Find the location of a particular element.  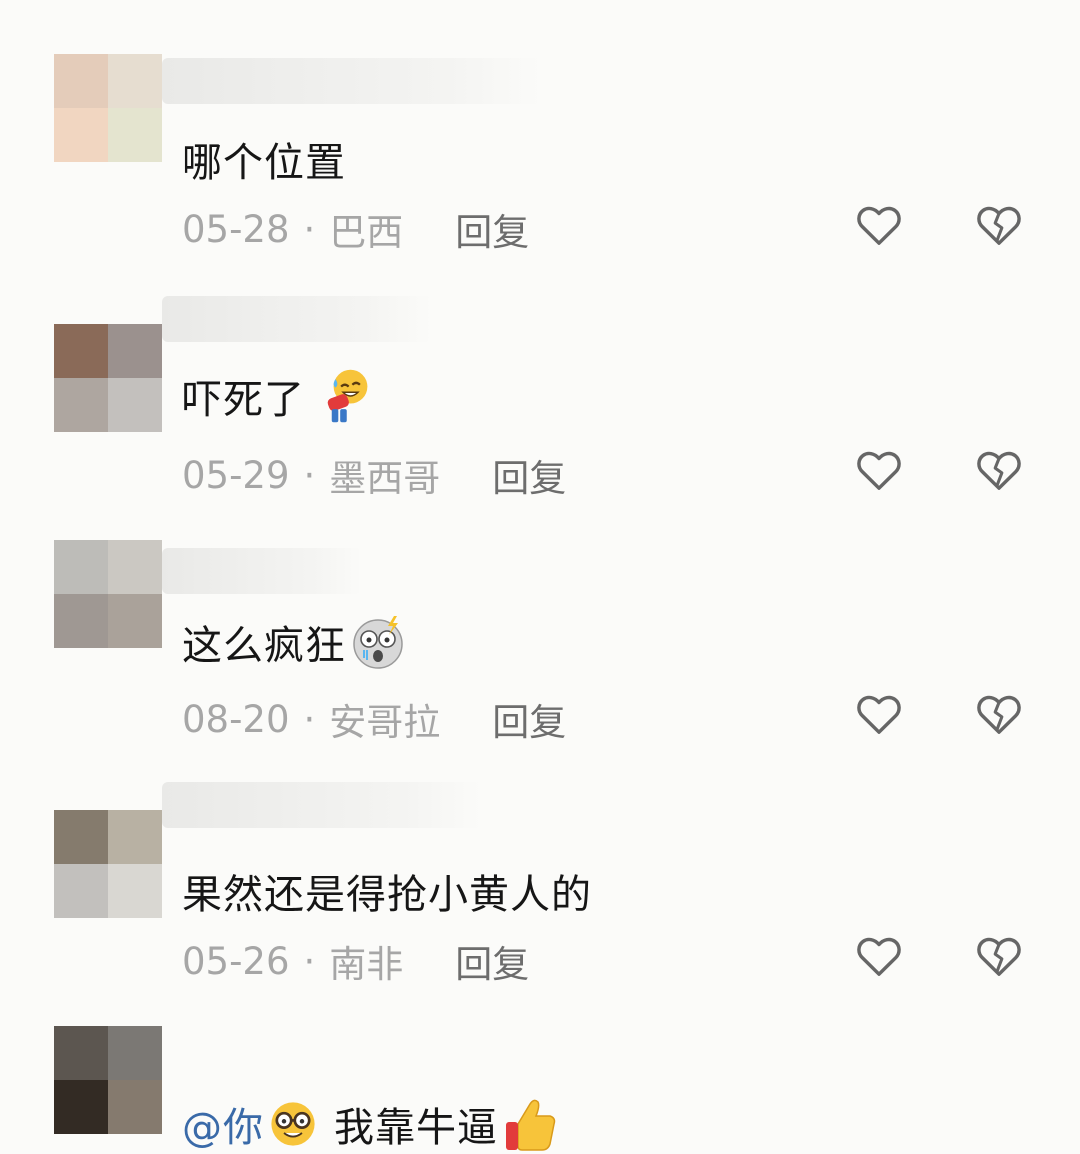

comment-meta: 08-20 · 安哥拉 回复 is located at coordinates (374, 719).